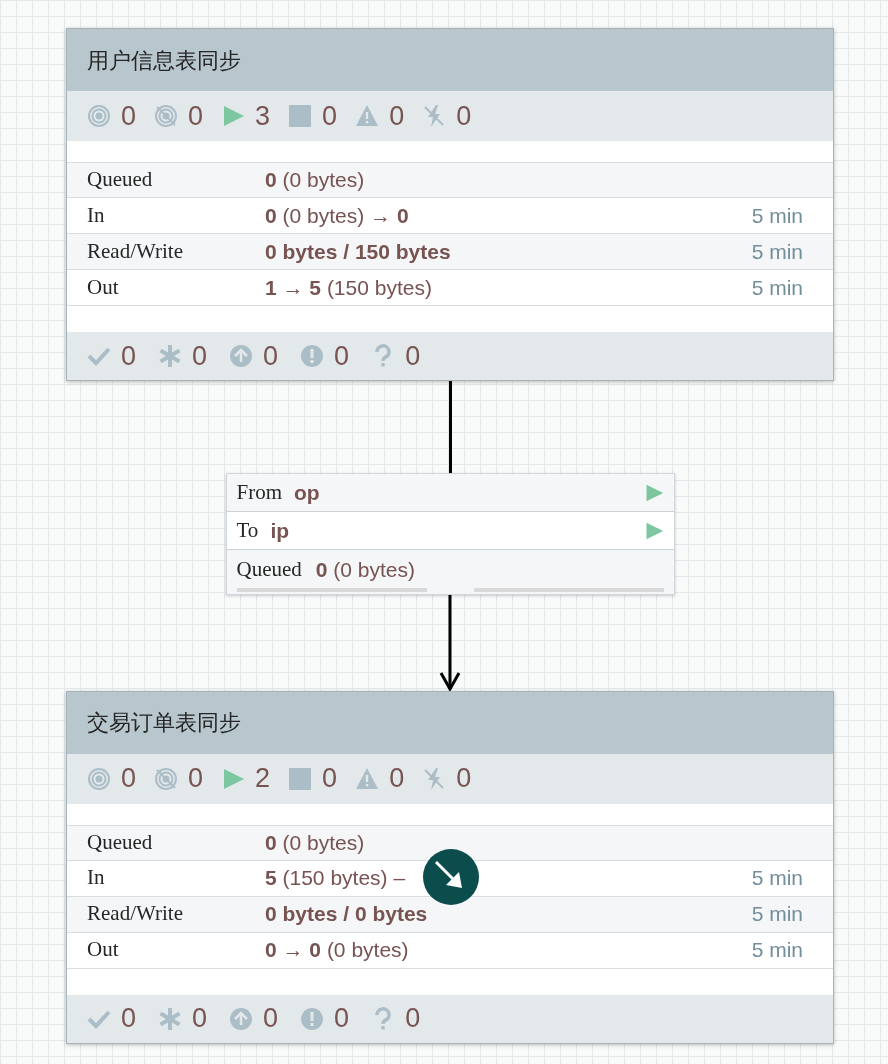 This screenshot has height=1064, width=888. Describe the element at coordinates (164, 723) in the screenshot. I see `group-title: 交易订单表同步` at that location.